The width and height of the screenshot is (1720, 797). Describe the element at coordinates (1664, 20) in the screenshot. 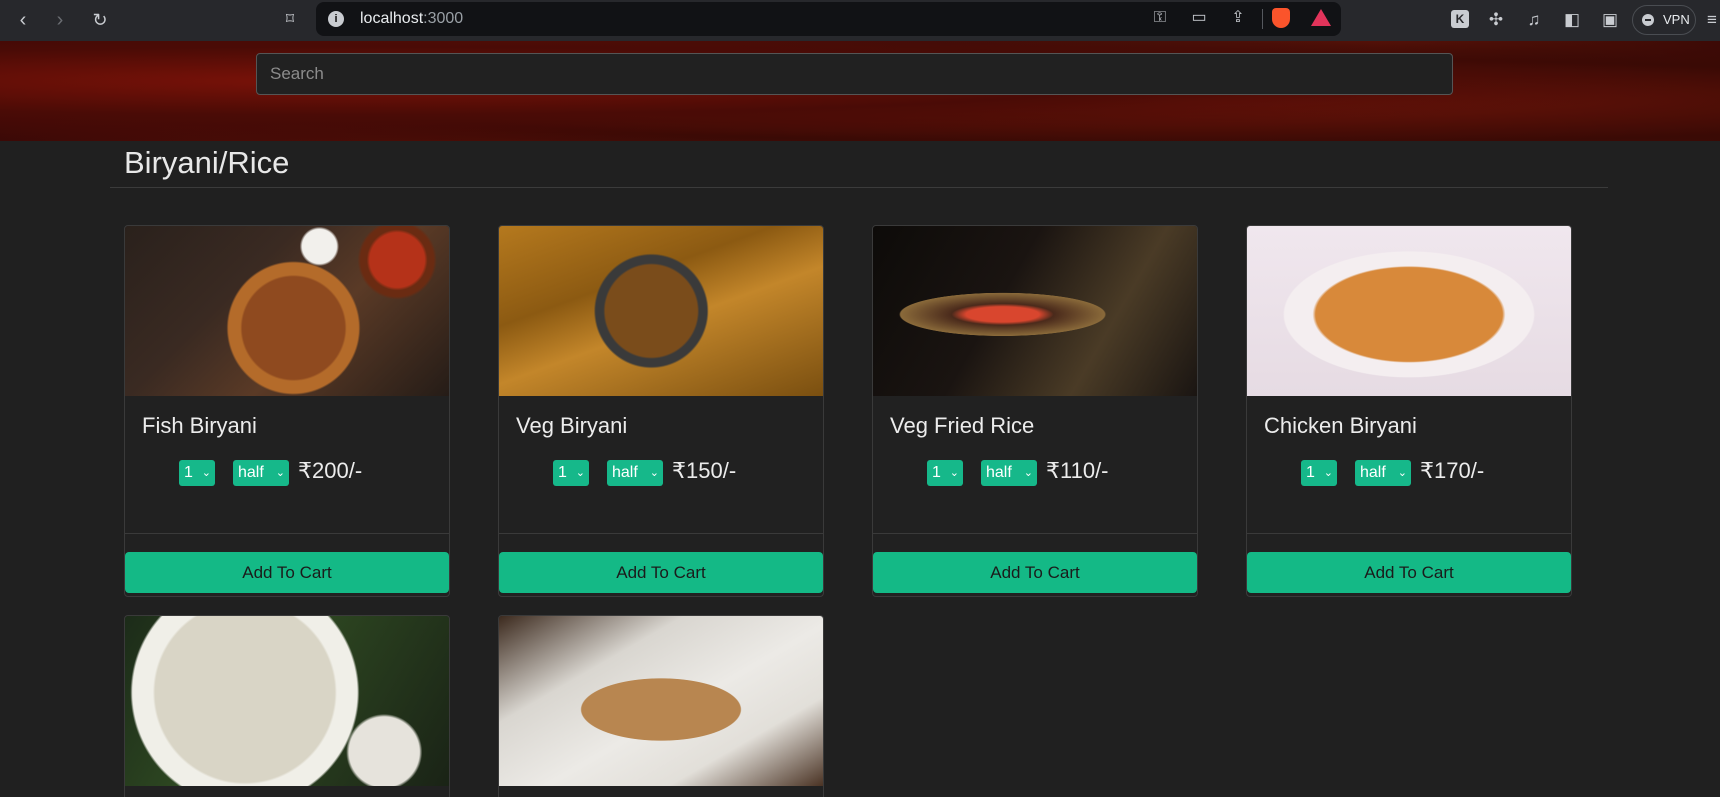

I see `vpn-button: VPN` at that location.